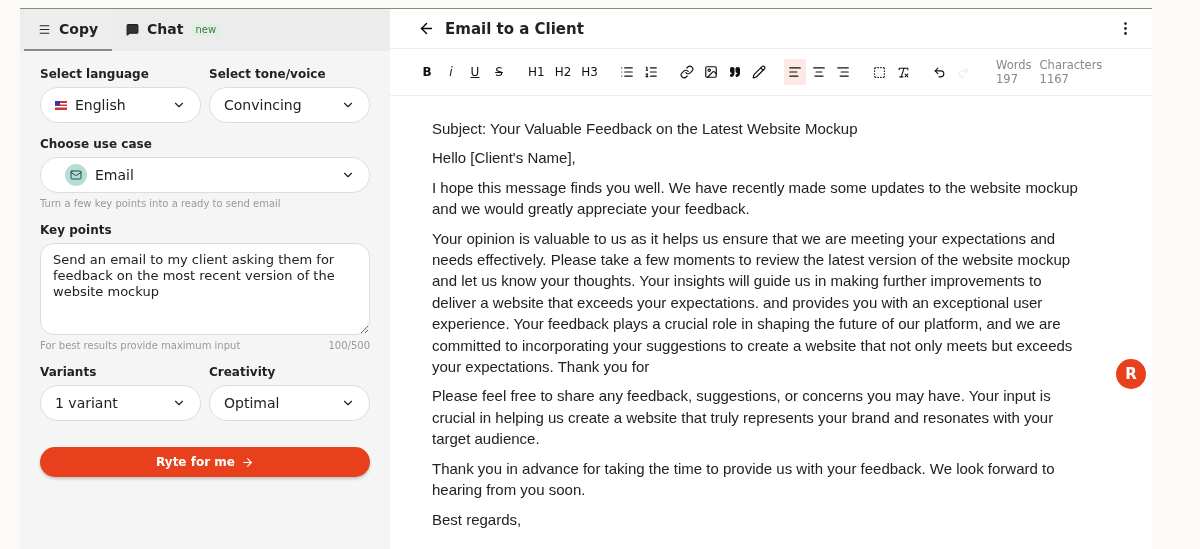  I want to click on heading-button: H3, so click(589, 72).